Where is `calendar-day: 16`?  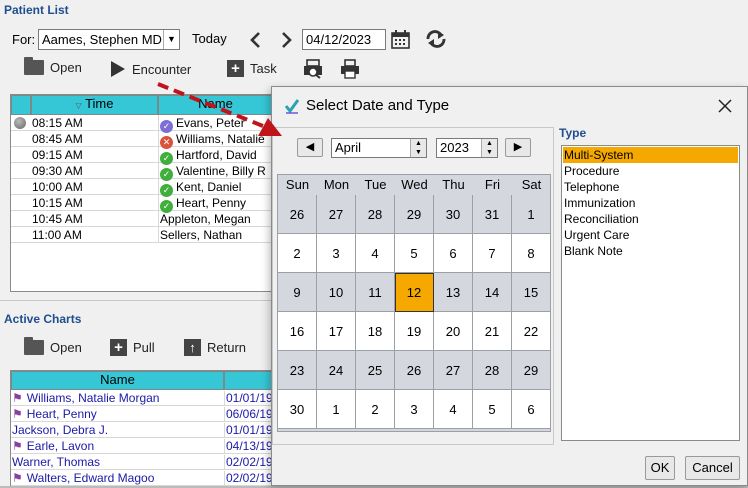
calendar-day: 16 is located at coordinates (297, 331).